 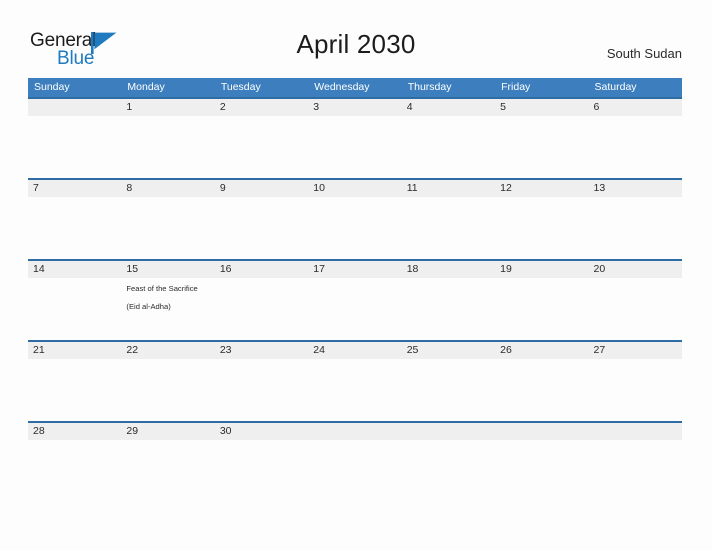 What do you see at coordinates (448, 219) in the screenshot?
I see `day-cell: 11` at bounding box center [448, 219].